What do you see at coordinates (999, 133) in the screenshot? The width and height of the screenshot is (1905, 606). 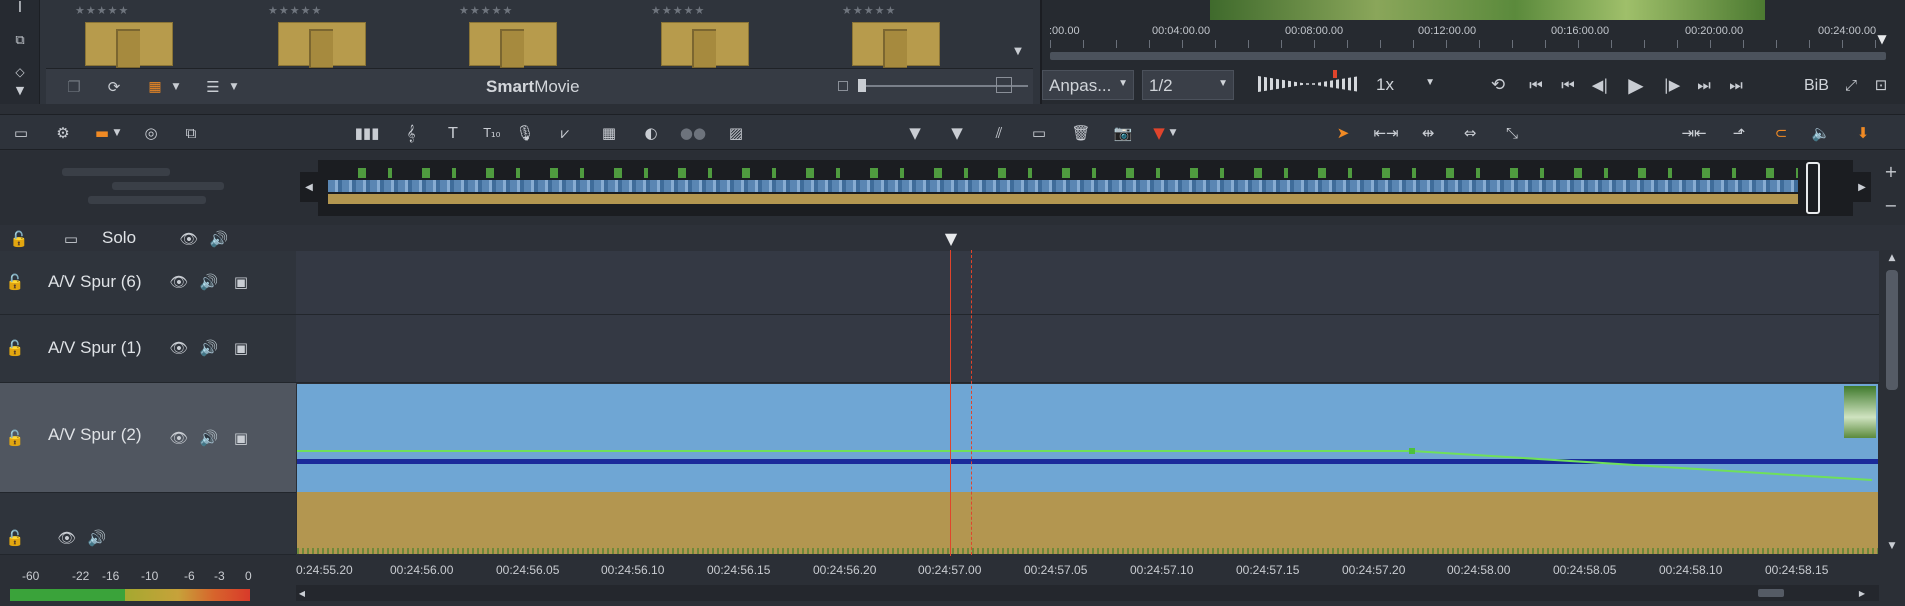 I see `split-icon: ⫽` at bounding box center [999, 133].